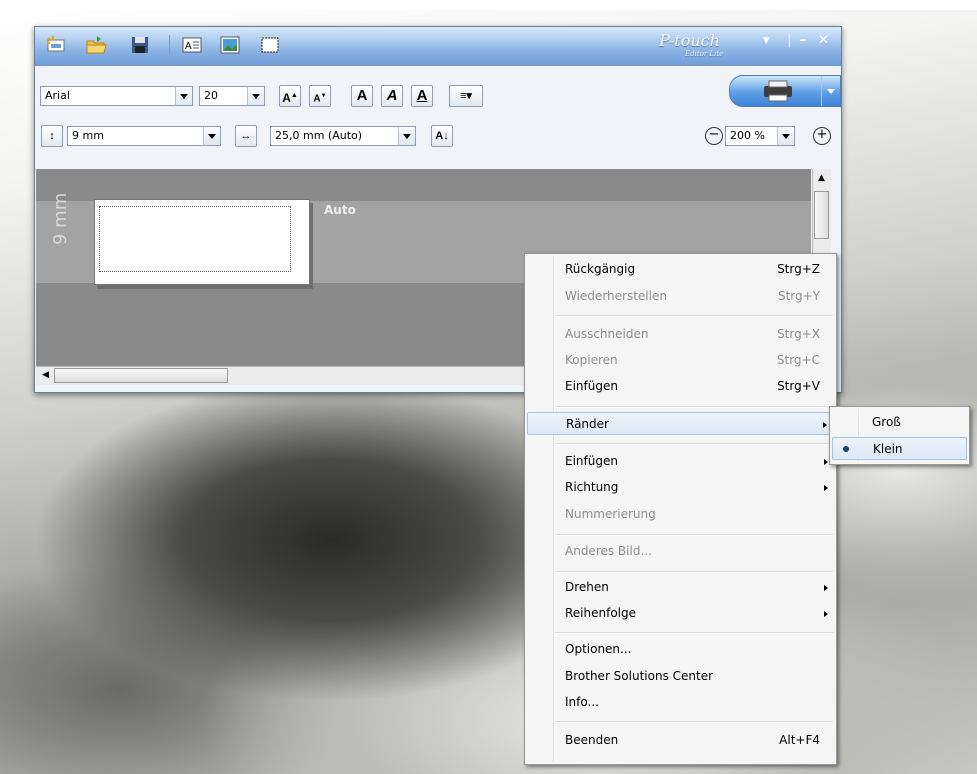 The image size is (977, 774). I want to click on ptouch-logo: P-touch Editor Lite, so click(699, 45).